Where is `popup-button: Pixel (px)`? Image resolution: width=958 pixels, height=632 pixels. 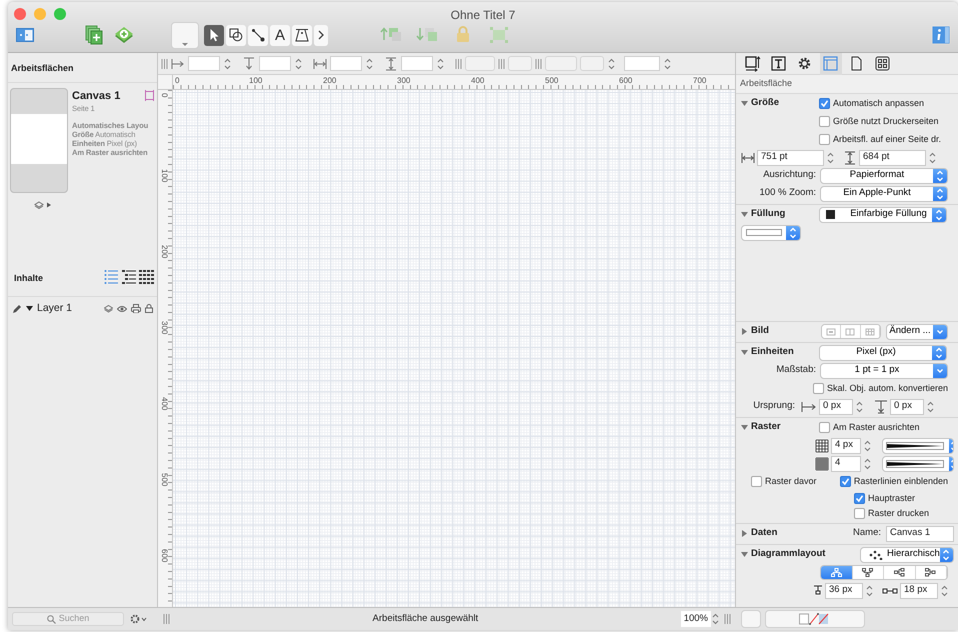 popup-button: Pixel (px) is located at coordinates (883, 352).